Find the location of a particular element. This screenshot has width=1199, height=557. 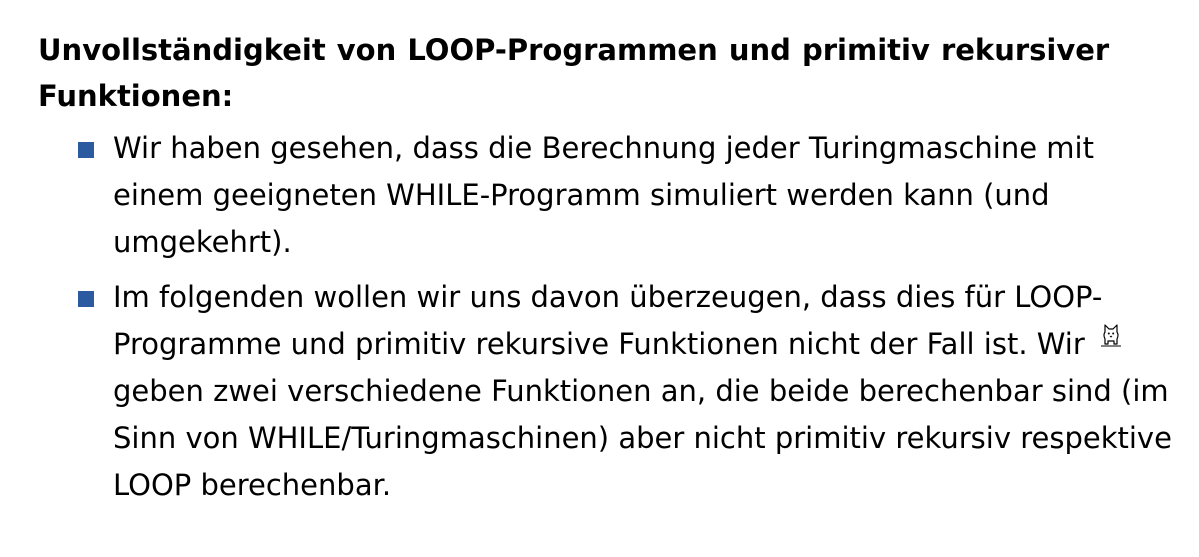

cat-cursor-icon is located at coordinates (1111, 335).